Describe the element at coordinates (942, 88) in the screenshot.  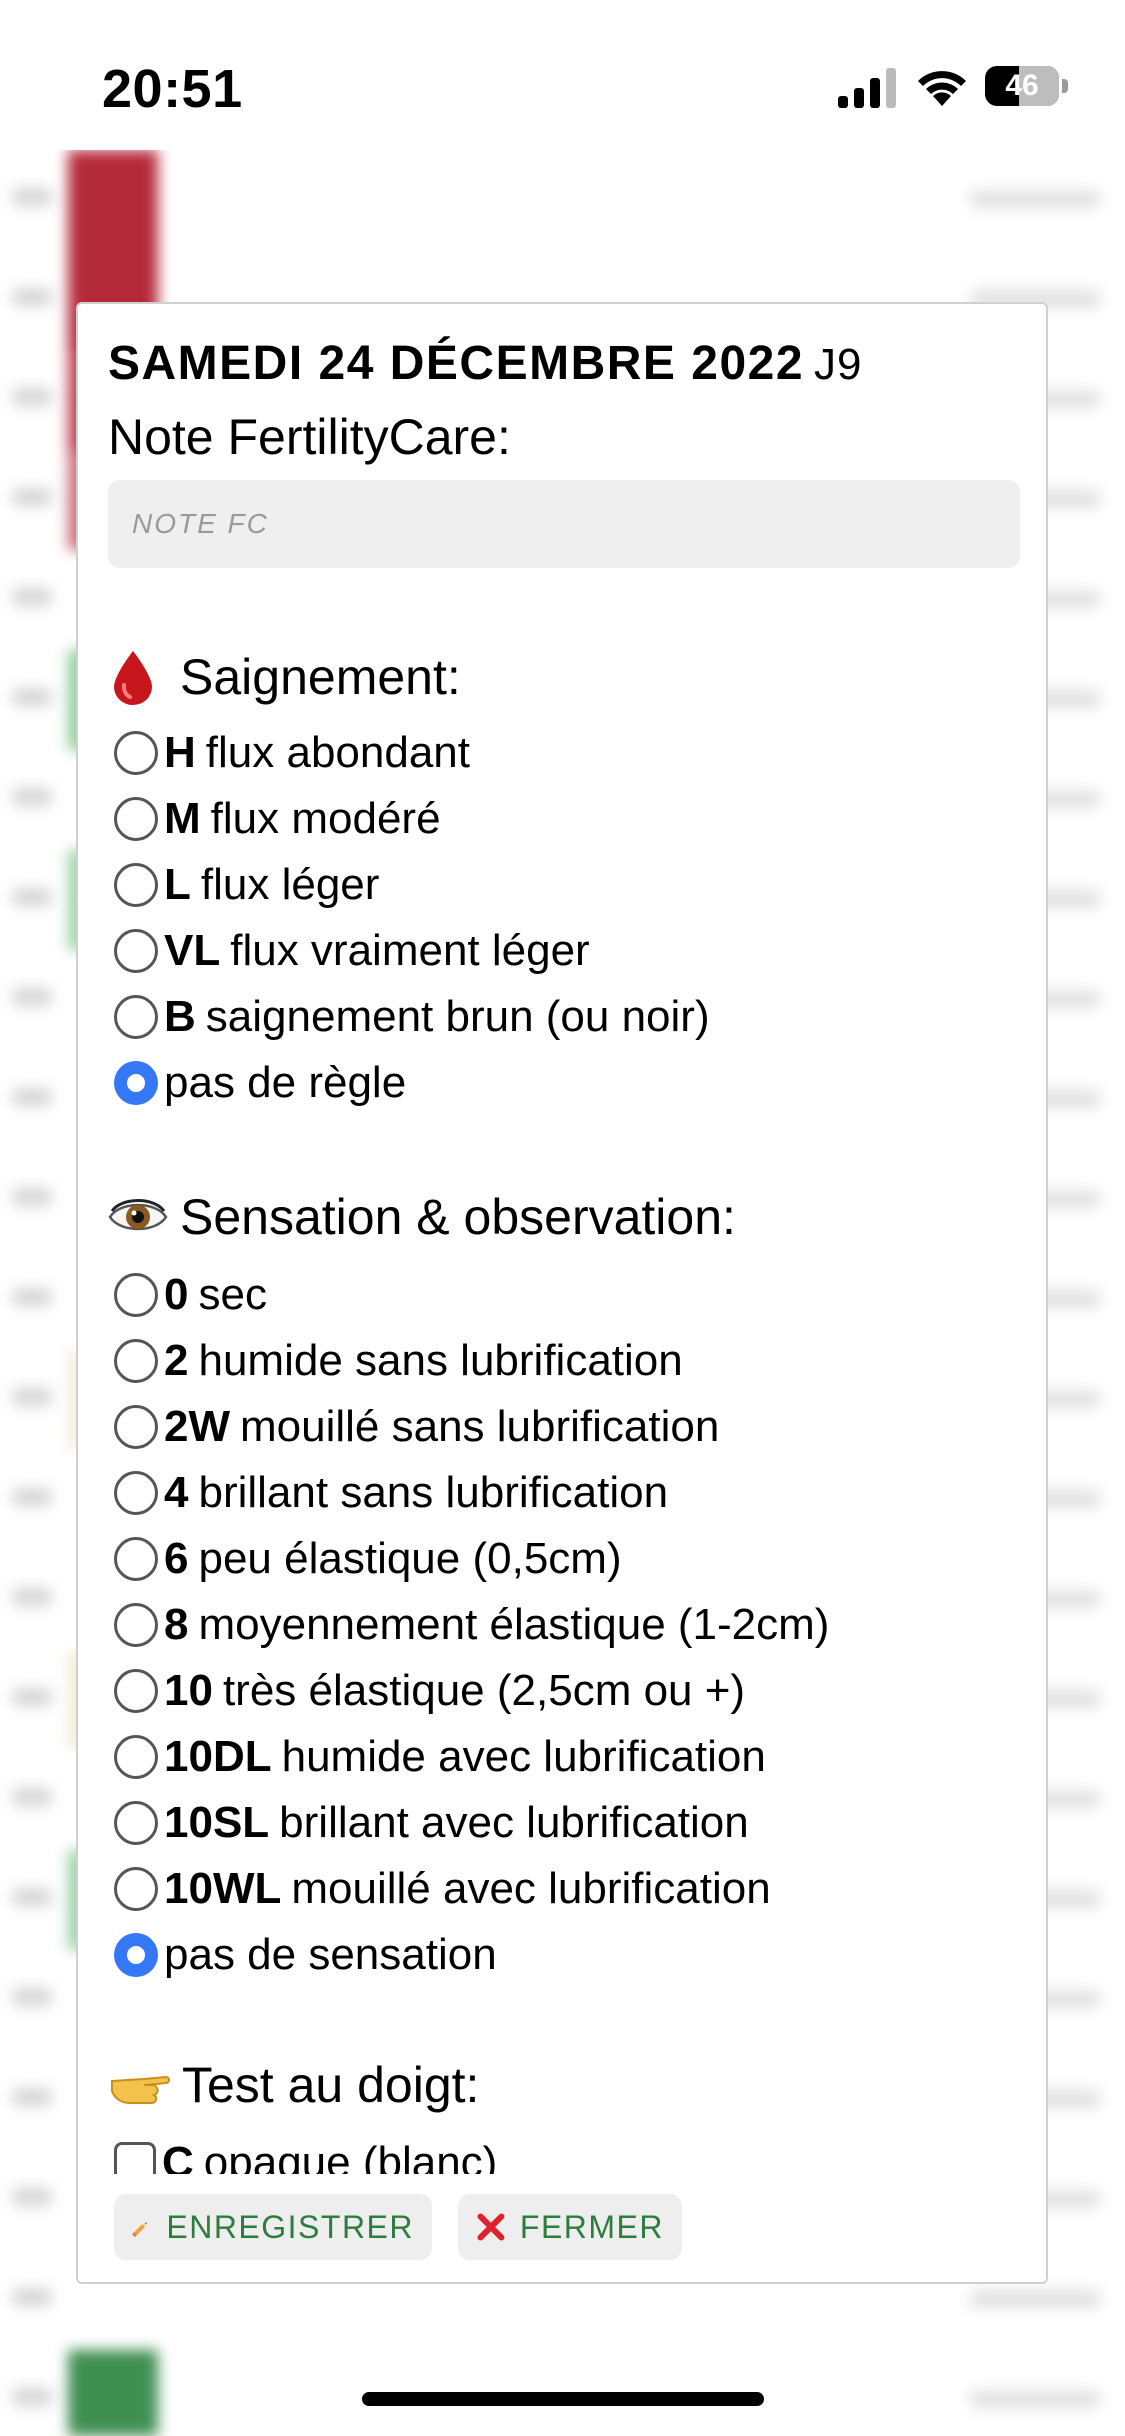
I see `wifi-icon` at that location.